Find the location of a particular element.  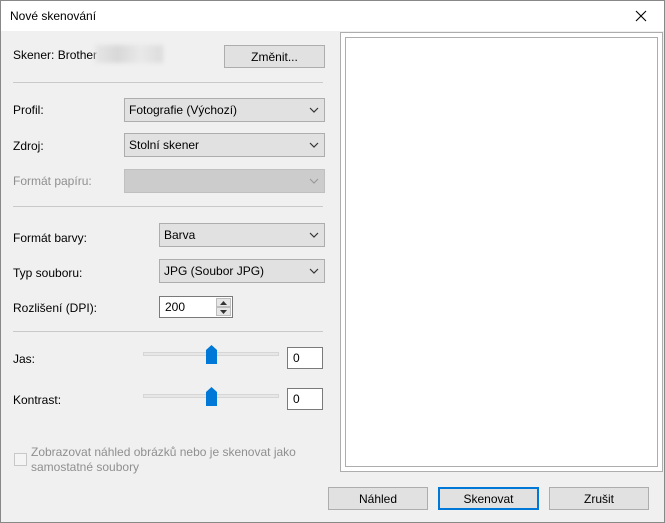

scan-button: Skenovat is located at coordinates (488, 498).